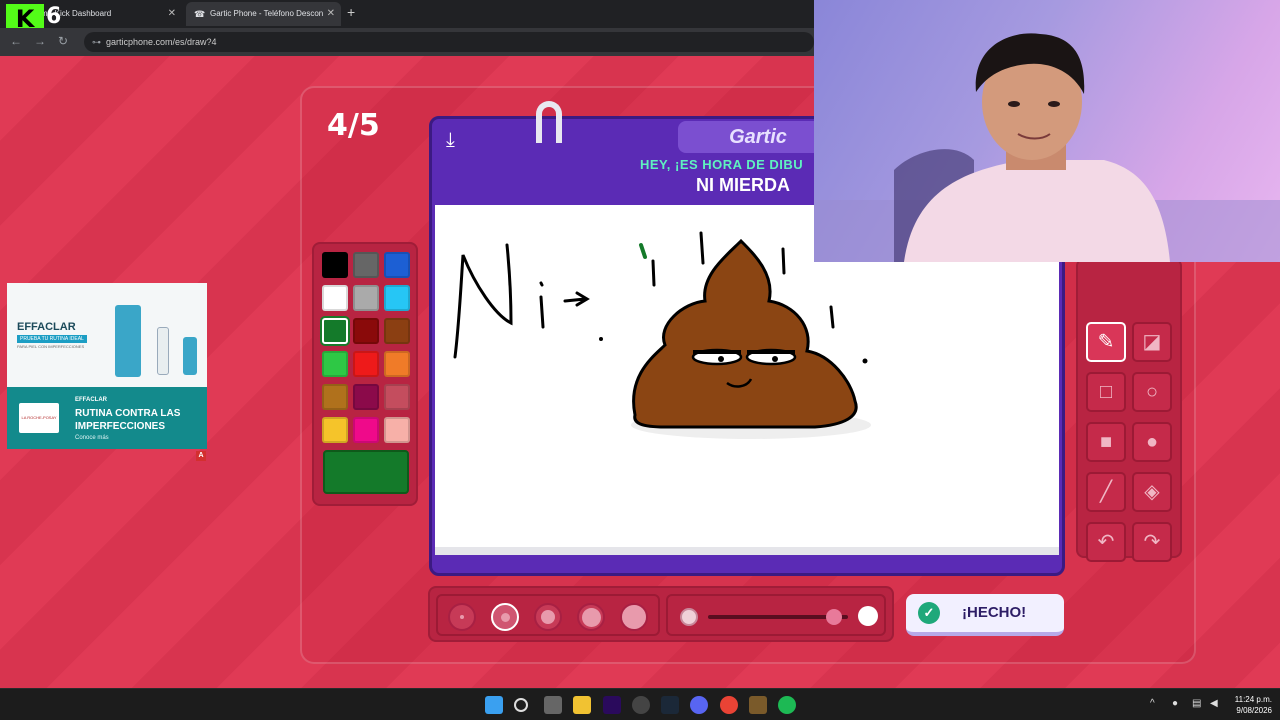 The height and width of the screenshot is (720, 1280). I want to click on search-icon, so click(521, 705).